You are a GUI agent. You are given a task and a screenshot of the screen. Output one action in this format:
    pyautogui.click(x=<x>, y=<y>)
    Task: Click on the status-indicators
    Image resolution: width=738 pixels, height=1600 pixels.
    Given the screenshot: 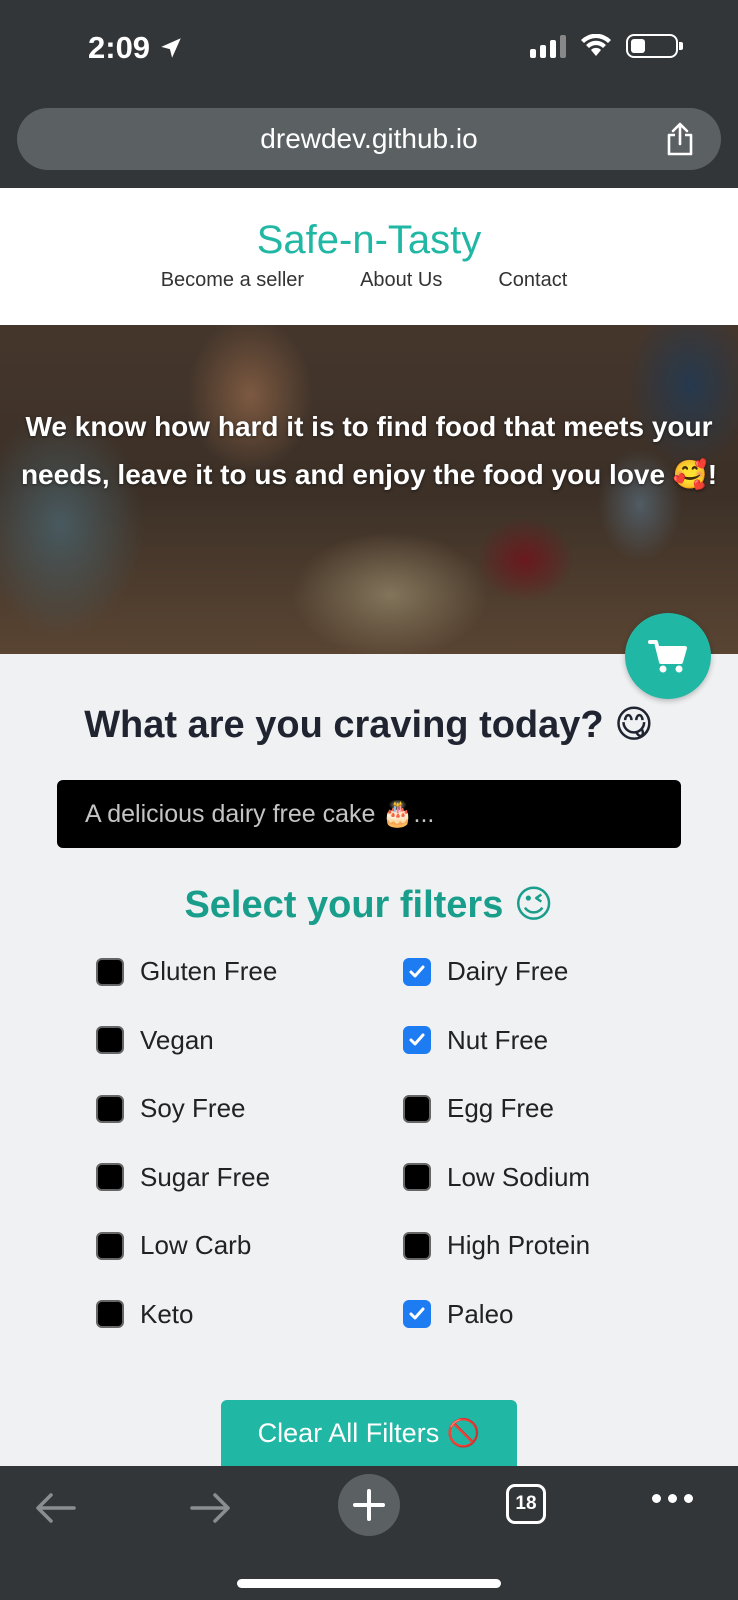 What is the action you would take?
    pyautogui.click(x=606, y=46)
    